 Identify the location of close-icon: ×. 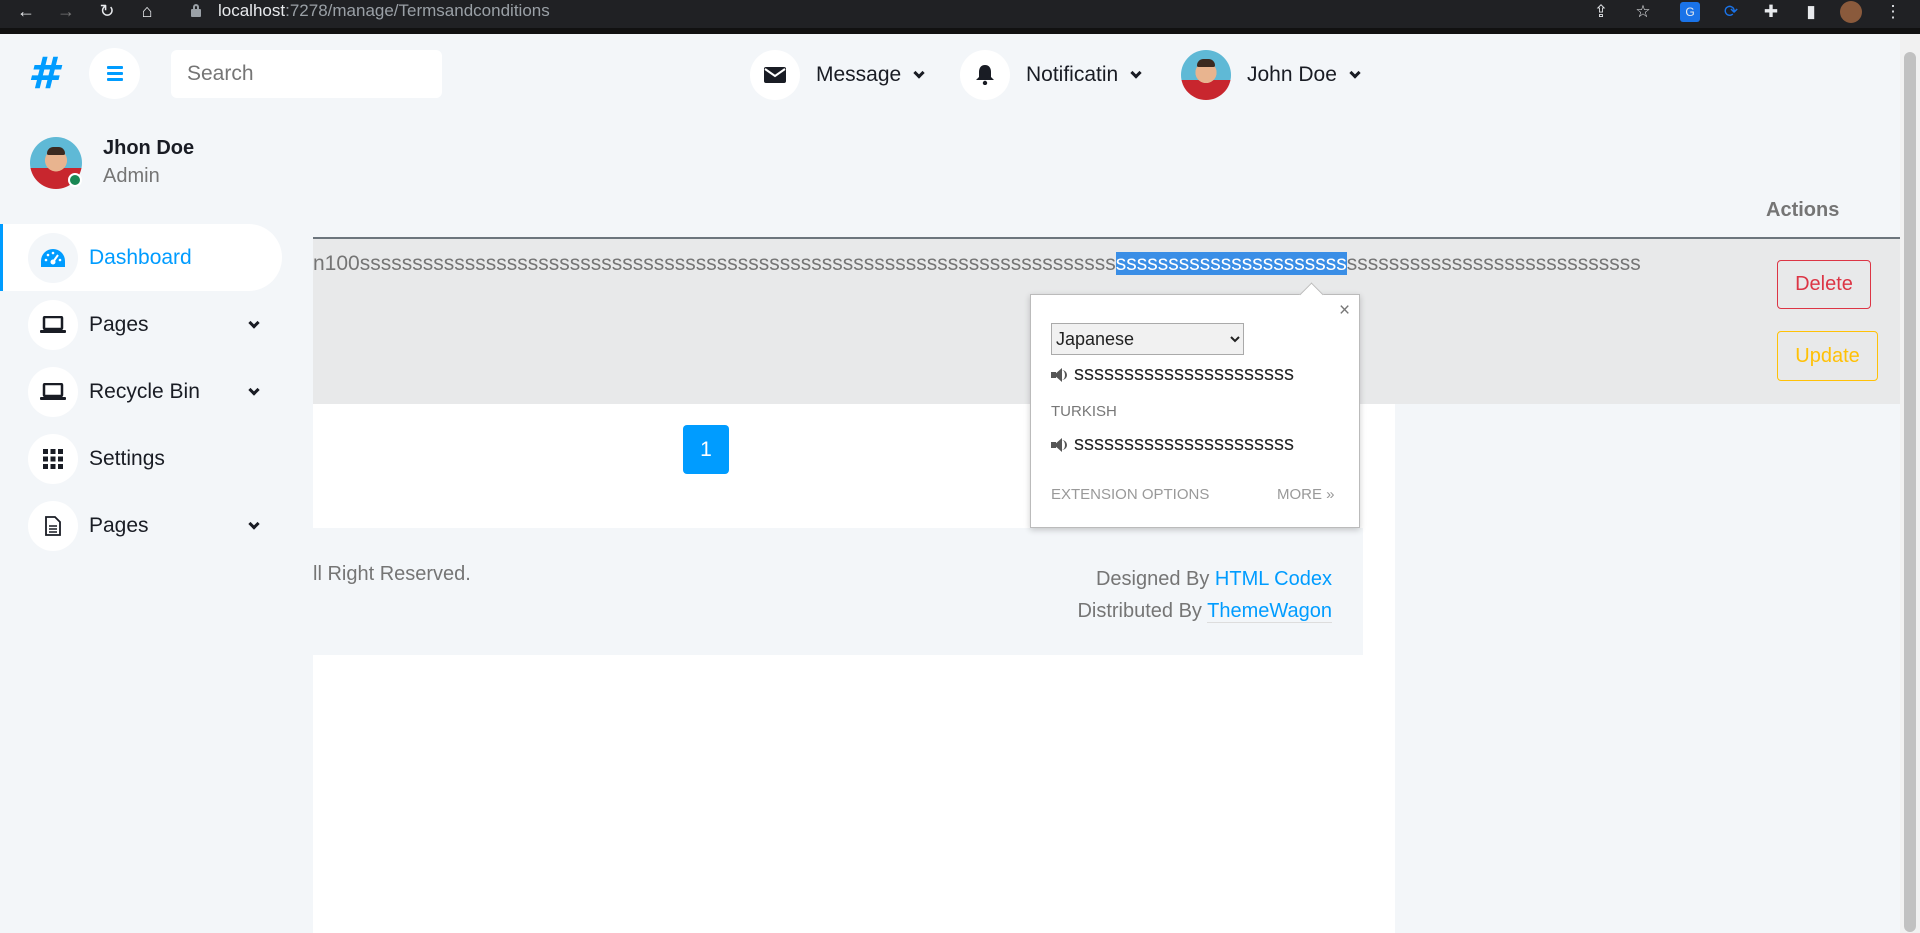
(1344, 311).